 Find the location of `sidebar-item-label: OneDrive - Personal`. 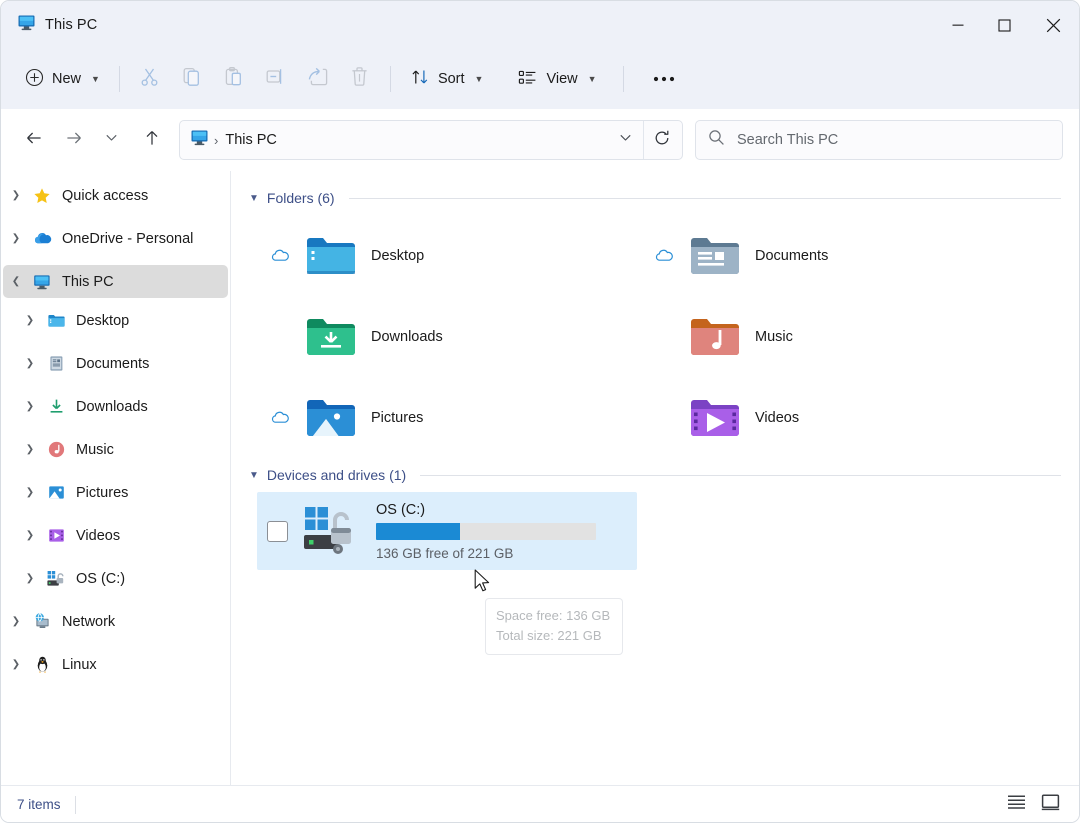

sidebar-item-label: OneDrive - Personal is located at coordinates (128, 238).